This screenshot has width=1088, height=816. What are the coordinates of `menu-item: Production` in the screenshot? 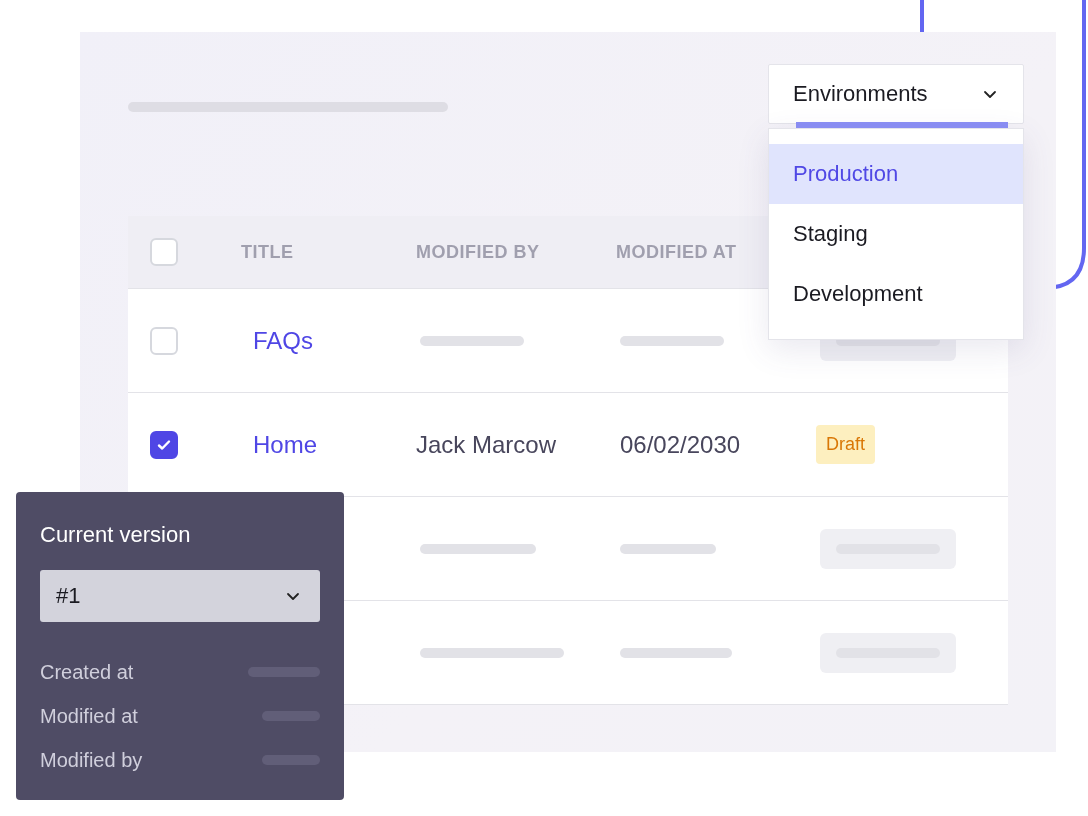 It's located at (896, 174).